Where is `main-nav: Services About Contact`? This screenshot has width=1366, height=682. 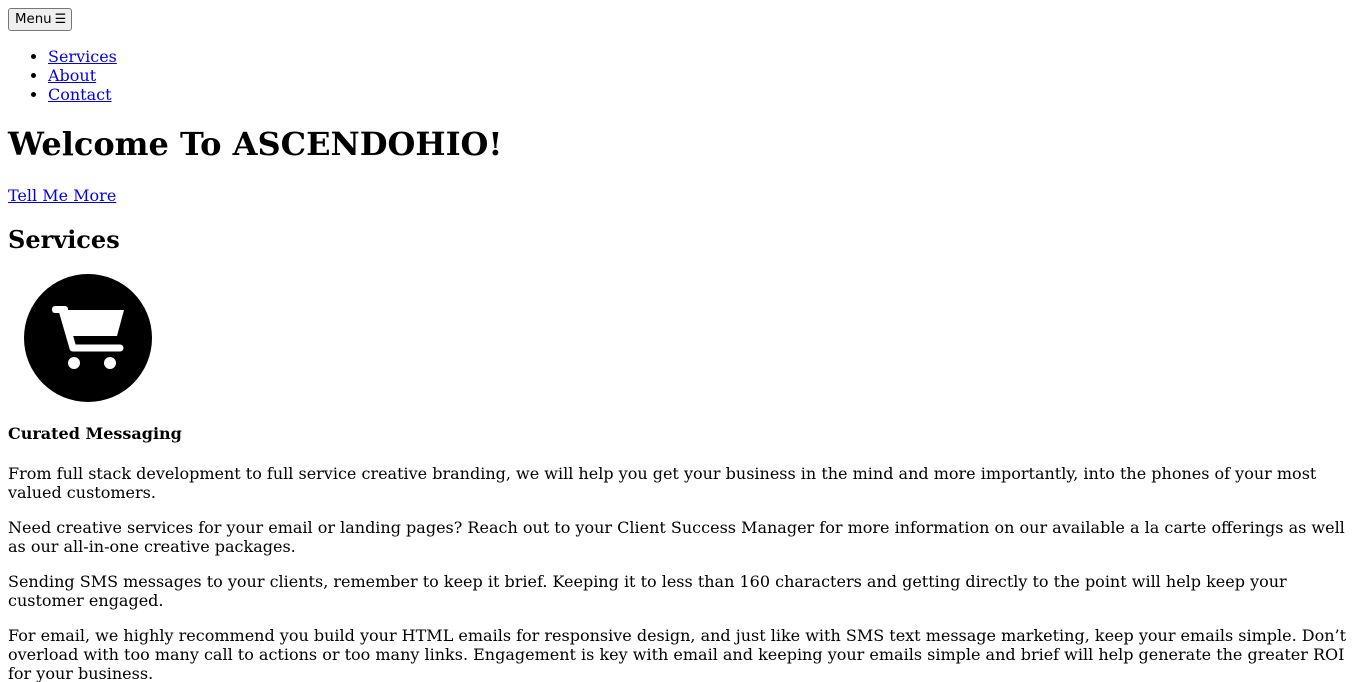
main-nav: Services About Contact is located at coordinates (62, 75).